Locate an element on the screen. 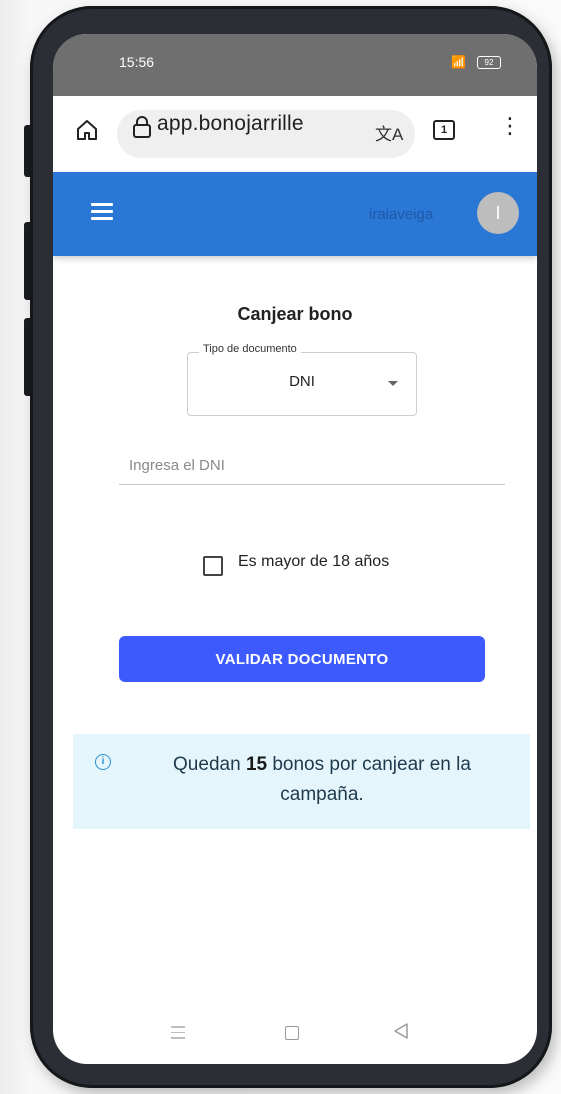 This screenshot has height=1094, width=561. battery-icon: 92 is located at coordinates (489, 62).